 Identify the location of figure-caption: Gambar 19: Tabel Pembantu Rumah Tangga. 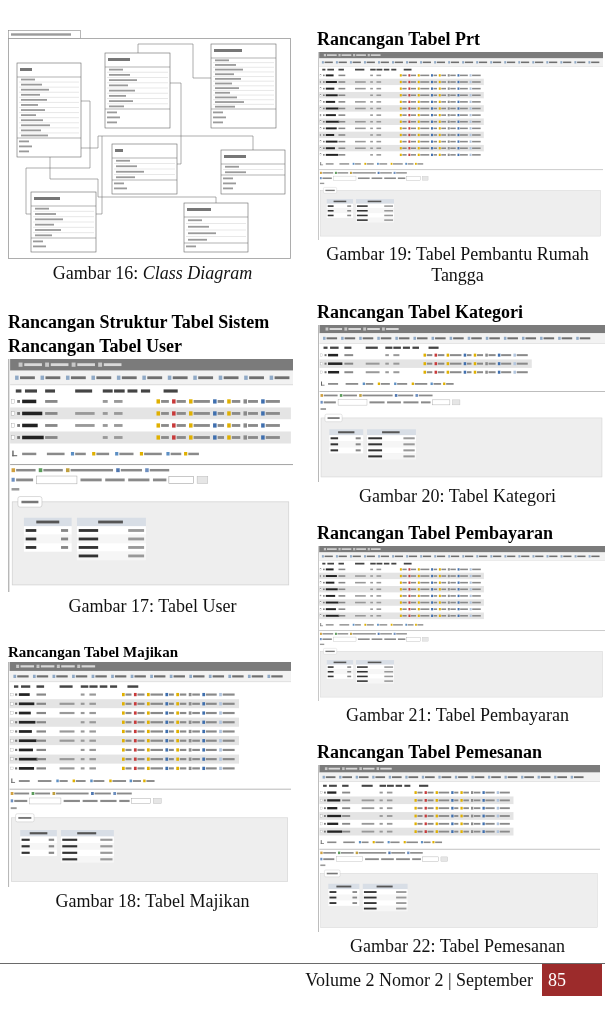
(457, 265).